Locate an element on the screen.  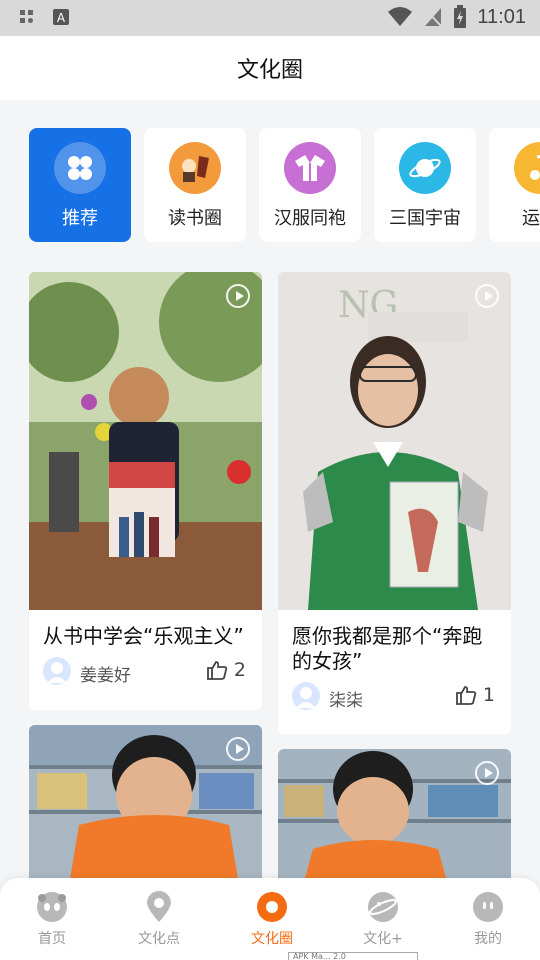
like-count: 2 is located at coordinates (239, 670).